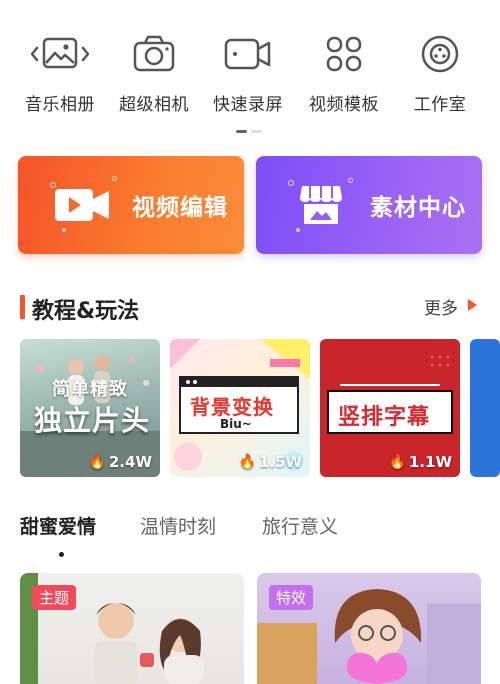 Image resolution: width=500 pixels, height=684 pixels. What do you see at coordinates (321, 205) in the screenshot?
I see `store-icon` at bounding box center [321, 205].